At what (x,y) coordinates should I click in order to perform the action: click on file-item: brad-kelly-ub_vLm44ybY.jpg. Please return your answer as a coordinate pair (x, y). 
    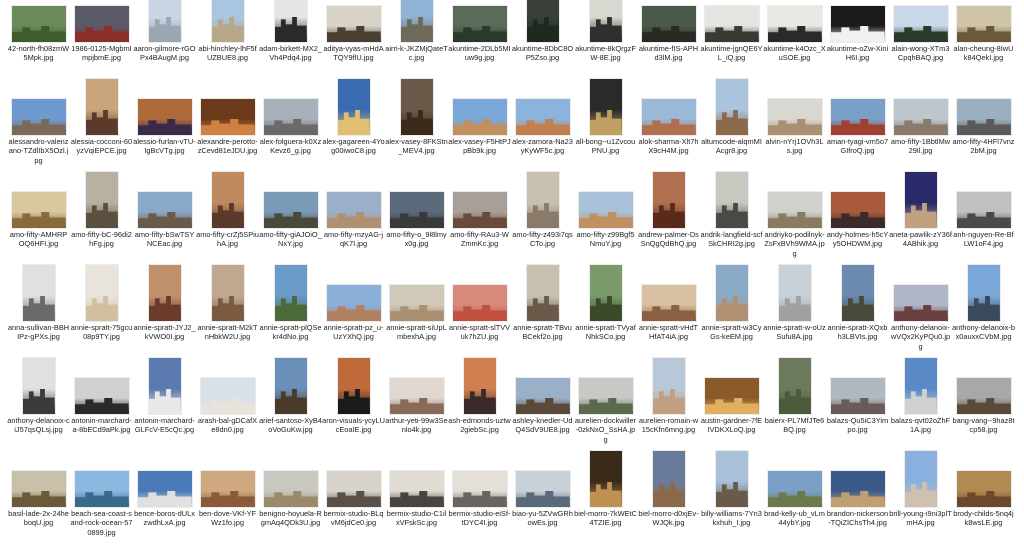
    Looking at the image, I should click on (794, 513).